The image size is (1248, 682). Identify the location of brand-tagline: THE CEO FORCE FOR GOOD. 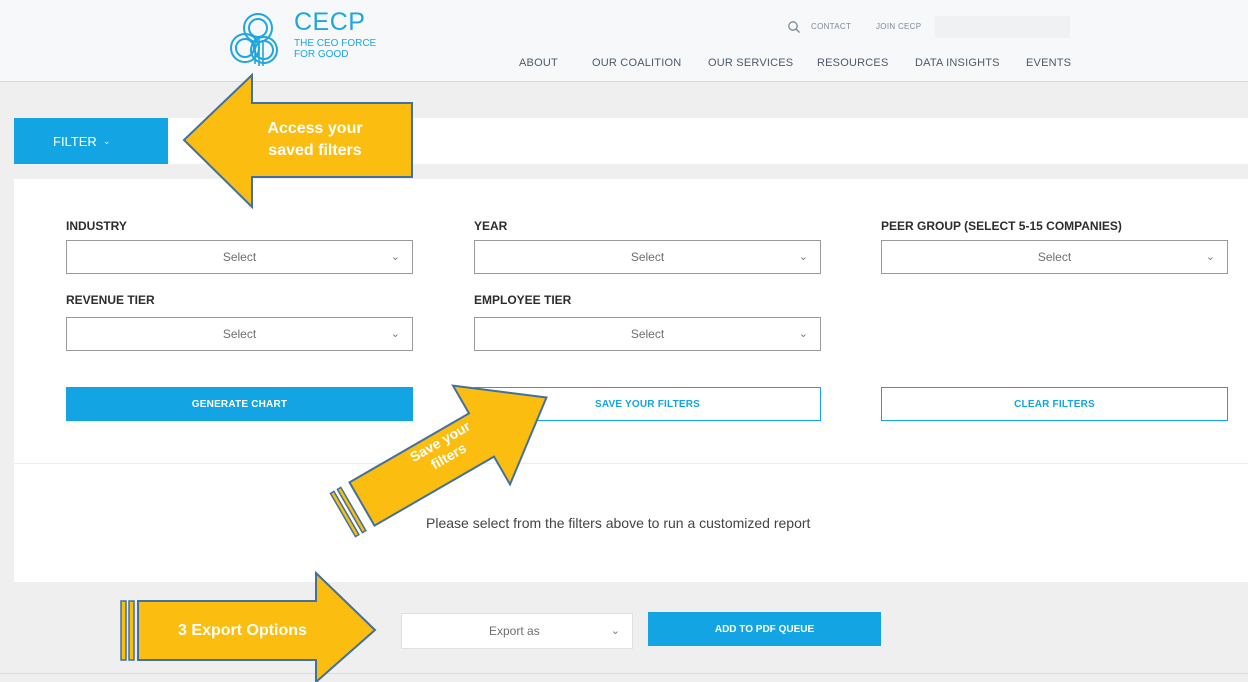
(335, 49).